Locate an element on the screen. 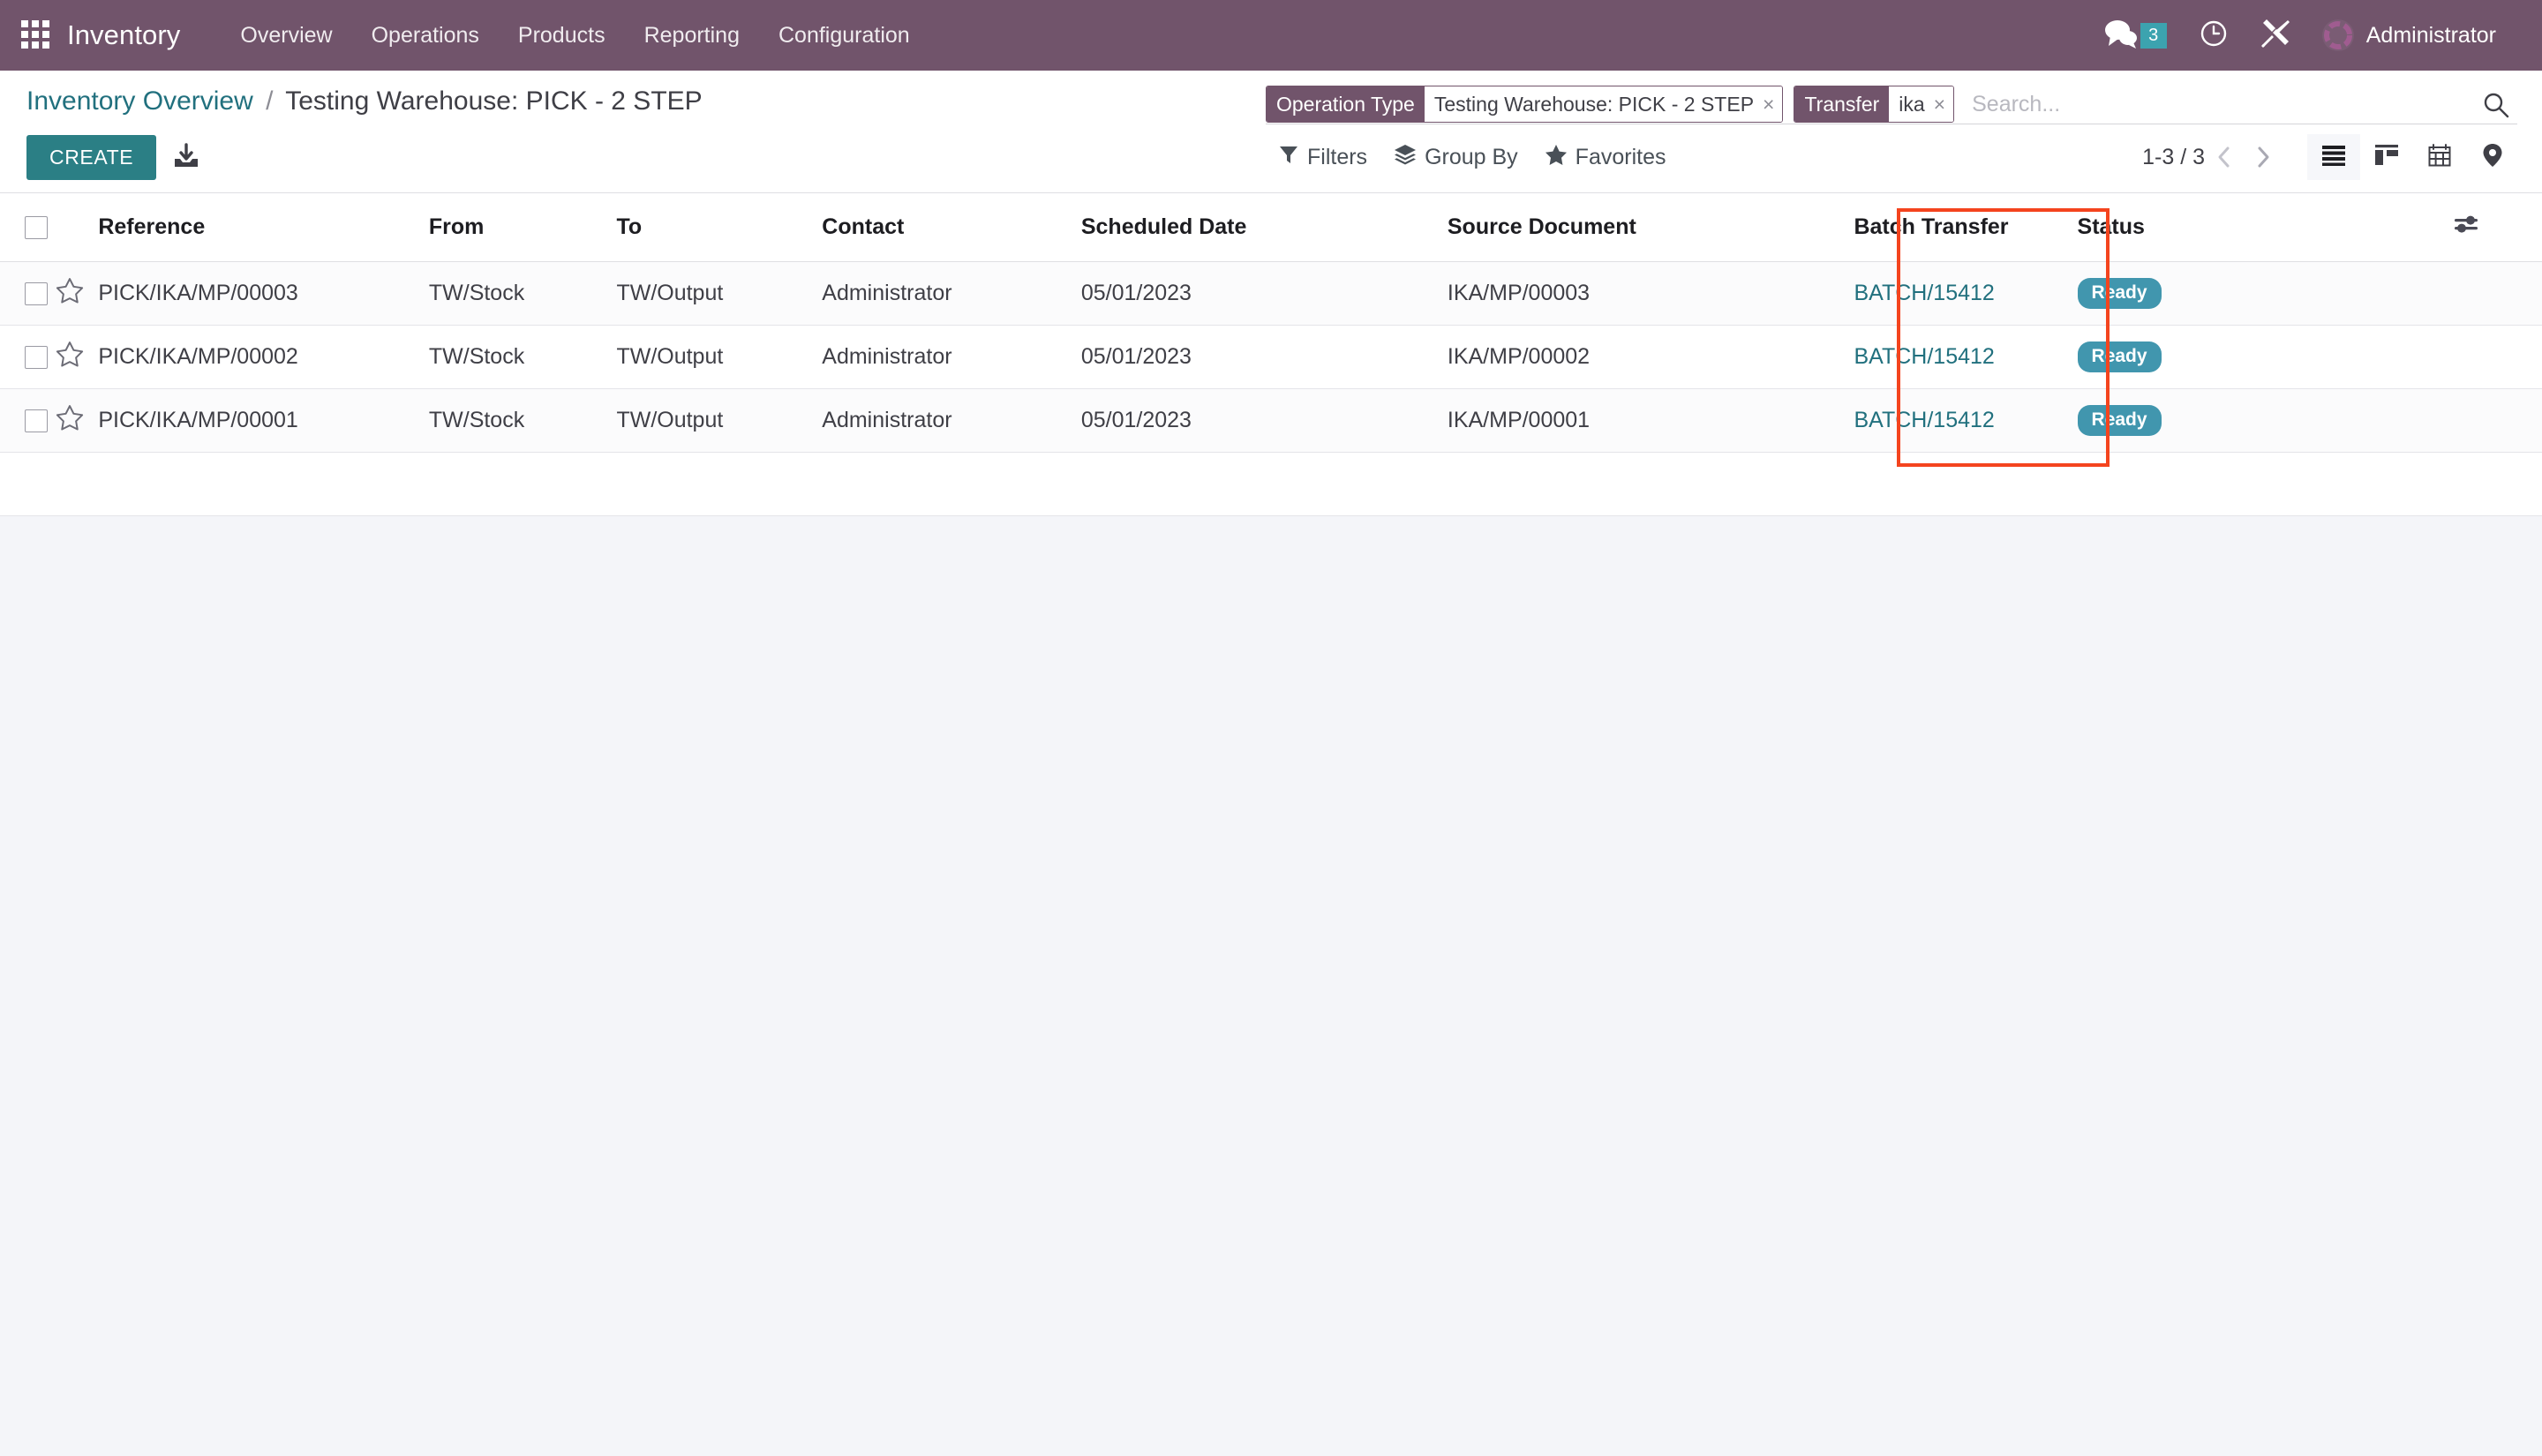  create-button: CREATE is located at coordinates (91, 157).